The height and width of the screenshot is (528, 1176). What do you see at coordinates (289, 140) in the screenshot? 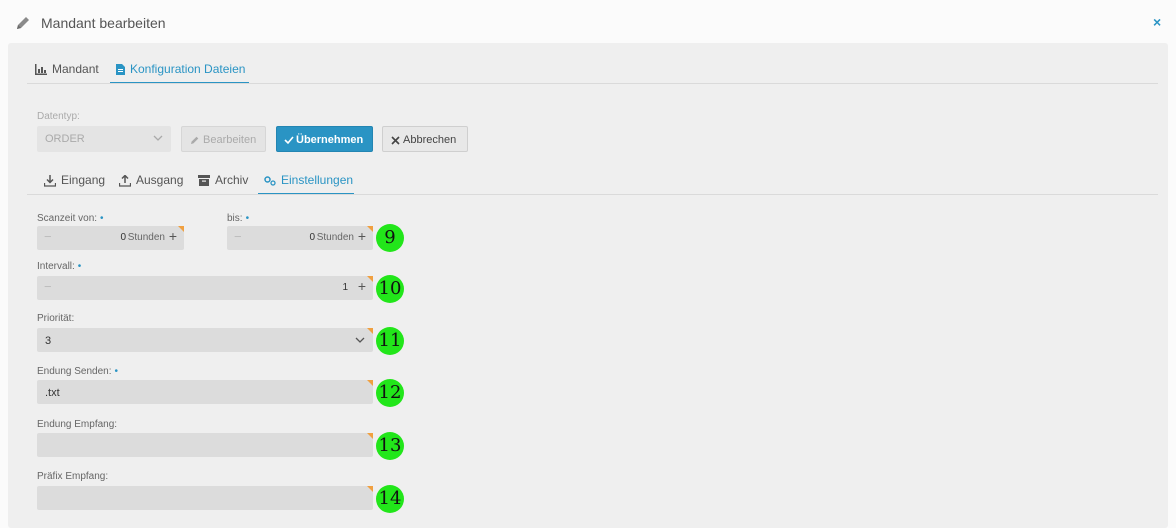
I see `check-icon` at bounding box center [289, 140].